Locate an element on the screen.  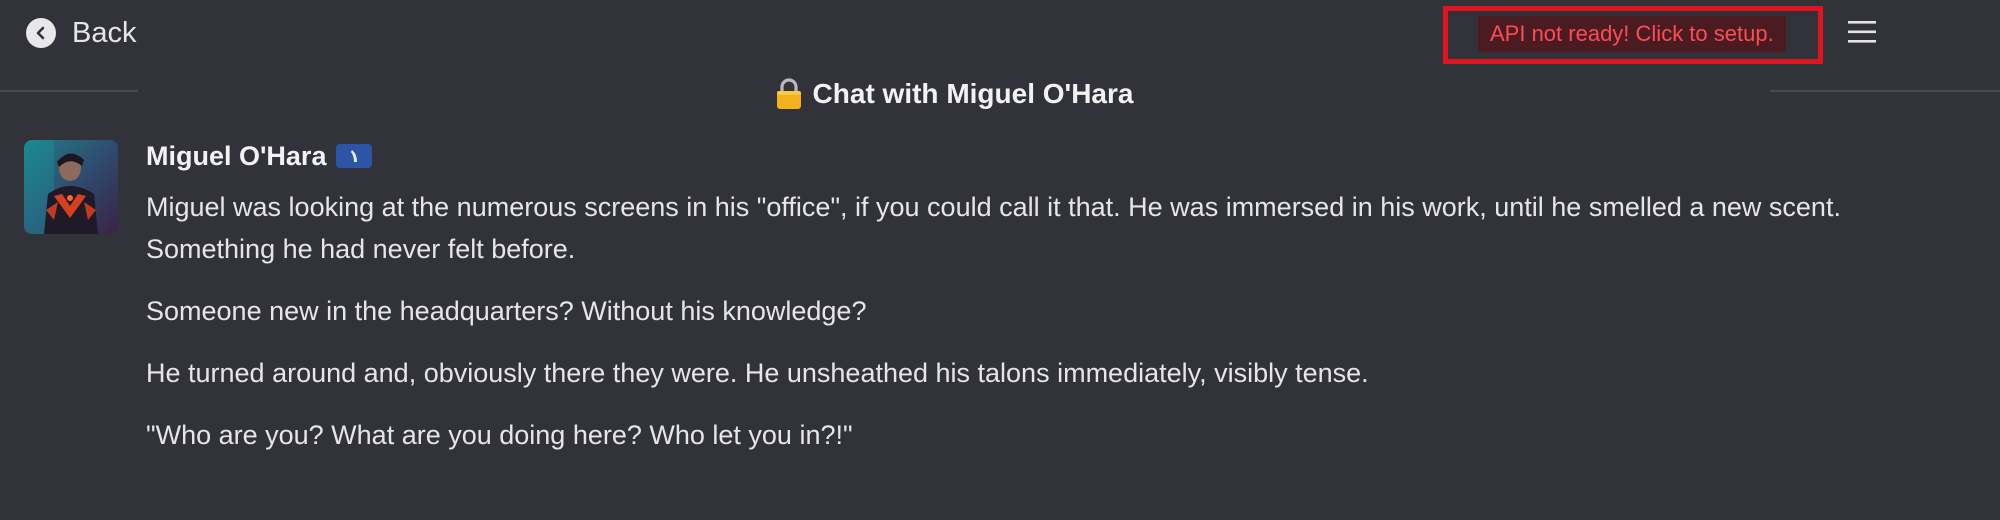
api-status-button: API not ready! Click to setup. is located at coordinates (1632, 34).